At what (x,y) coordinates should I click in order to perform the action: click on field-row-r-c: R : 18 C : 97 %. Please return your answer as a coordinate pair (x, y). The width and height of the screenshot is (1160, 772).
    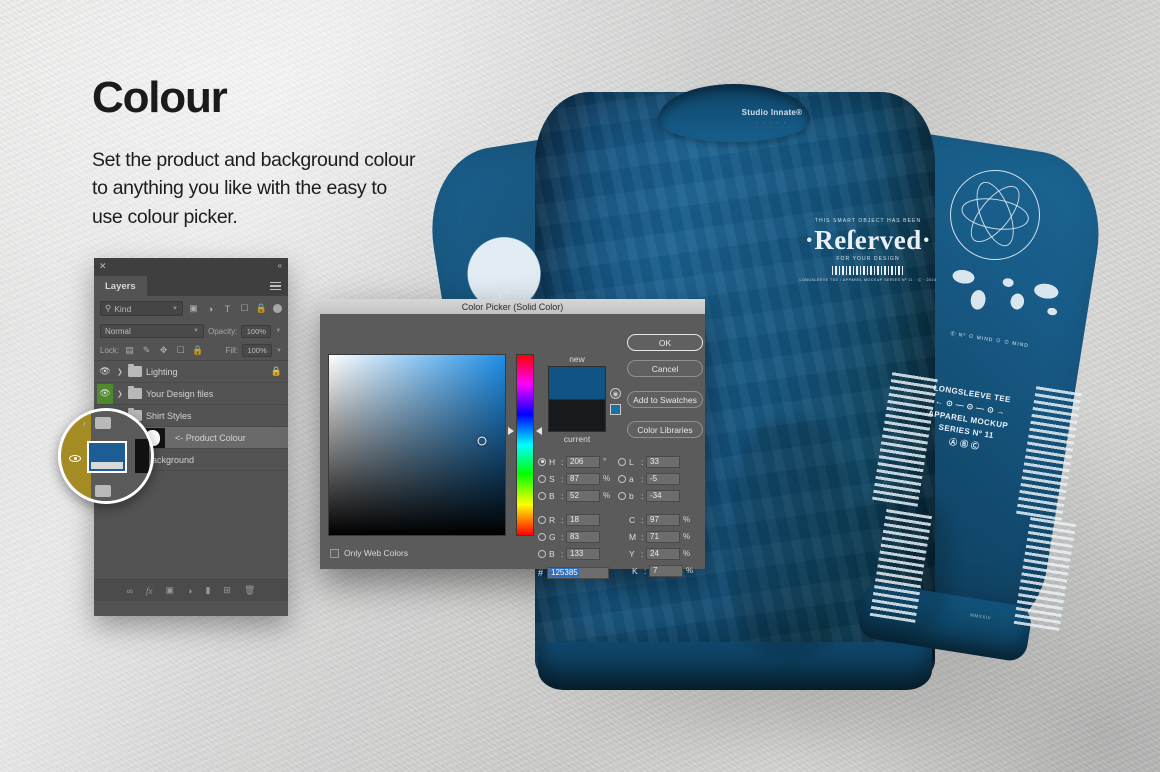
    Looking at the image, I should click on (618, 519).